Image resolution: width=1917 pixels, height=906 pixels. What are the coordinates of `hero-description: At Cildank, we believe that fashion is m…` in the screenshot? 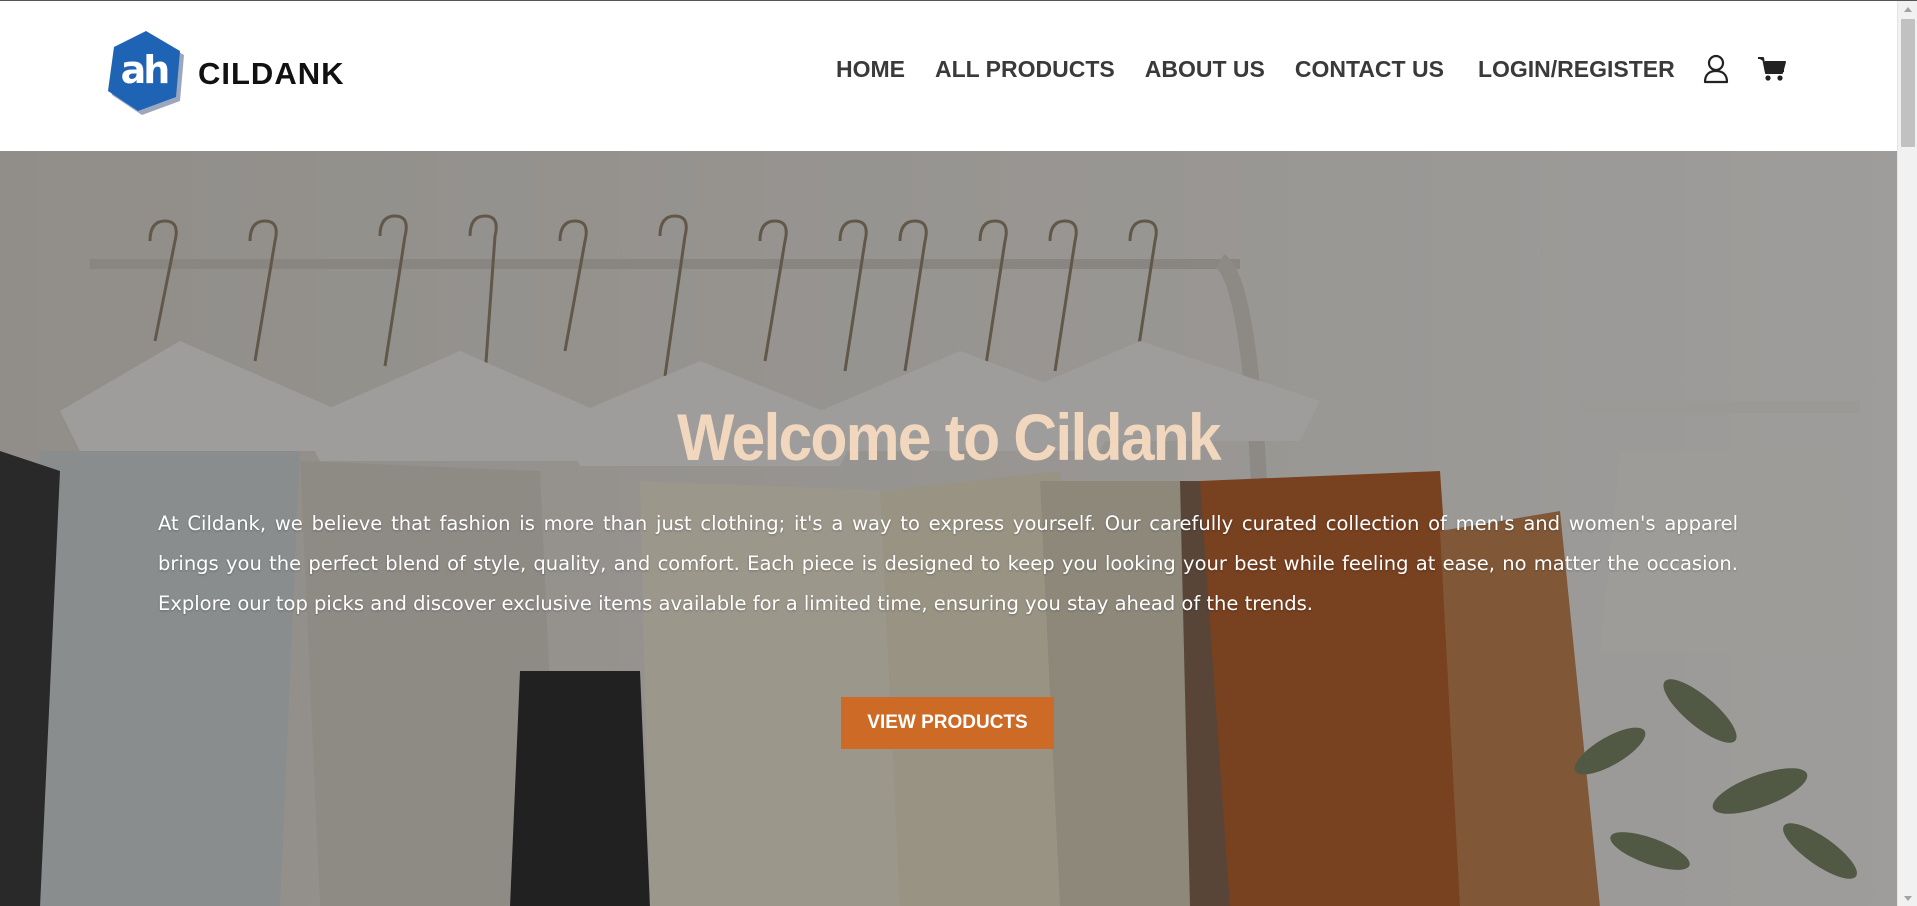 It's located at (948, 563).